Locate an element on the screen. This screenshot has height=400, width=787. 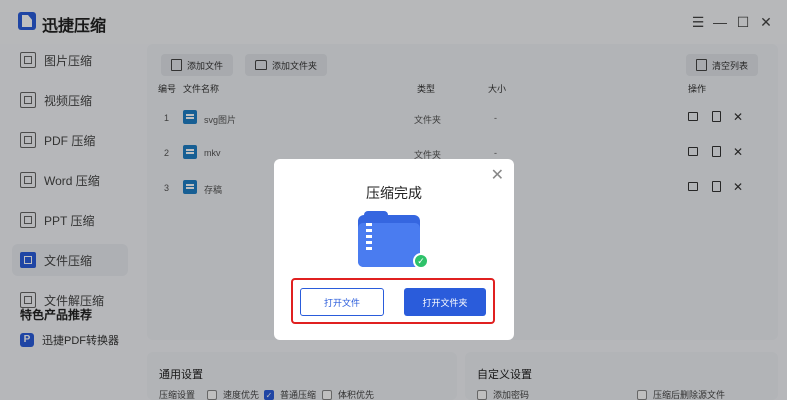
dialog-title: 压缩完成 is located at coordinates (394, 193).